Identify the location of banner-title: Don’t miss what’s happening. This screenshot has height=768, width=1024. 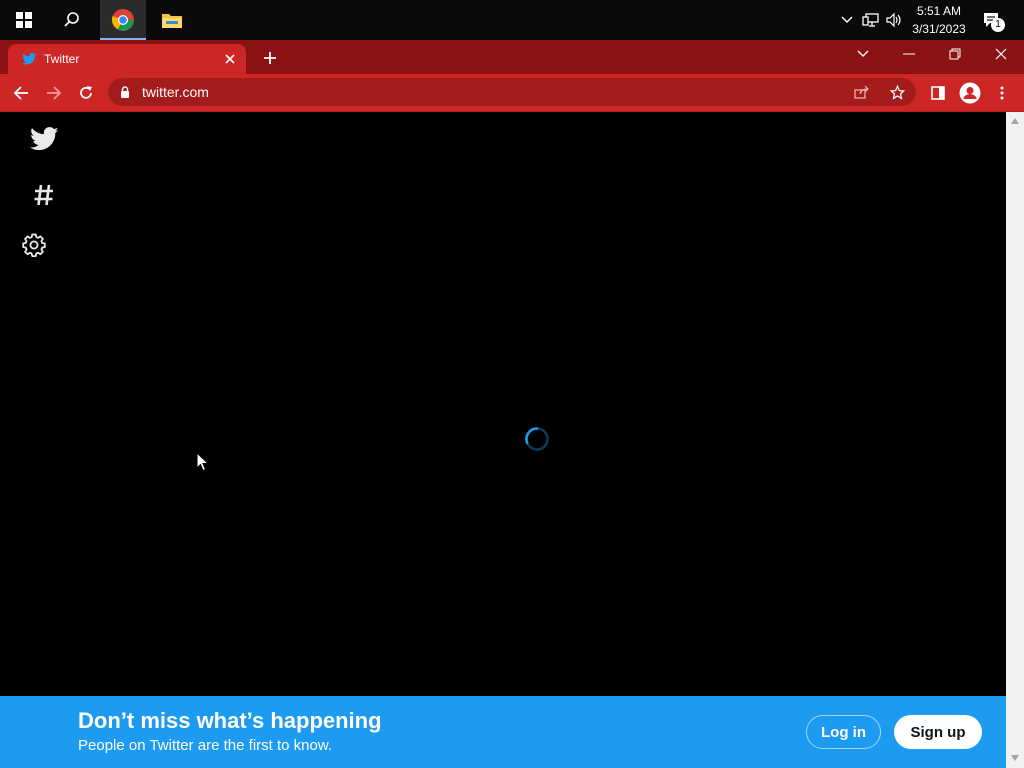
(230, 720).